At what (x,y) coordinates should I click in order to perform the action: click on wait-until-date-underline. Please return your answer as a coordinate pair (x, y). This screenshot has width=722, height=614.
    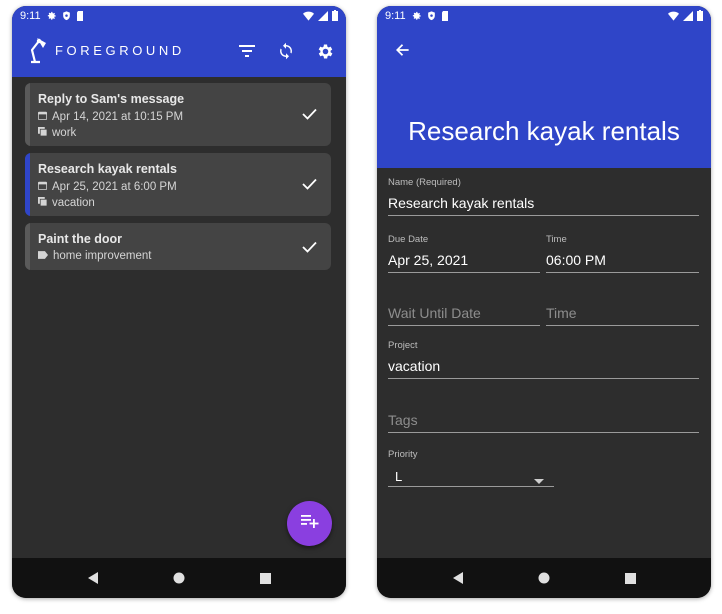
    Looking at the image, I should click on (464, 325).